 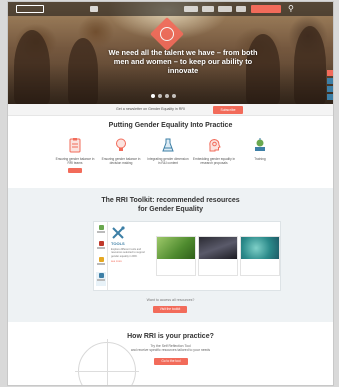 I want to click on rri-title: How RRI is your practice?, so click(x=170, y=336).